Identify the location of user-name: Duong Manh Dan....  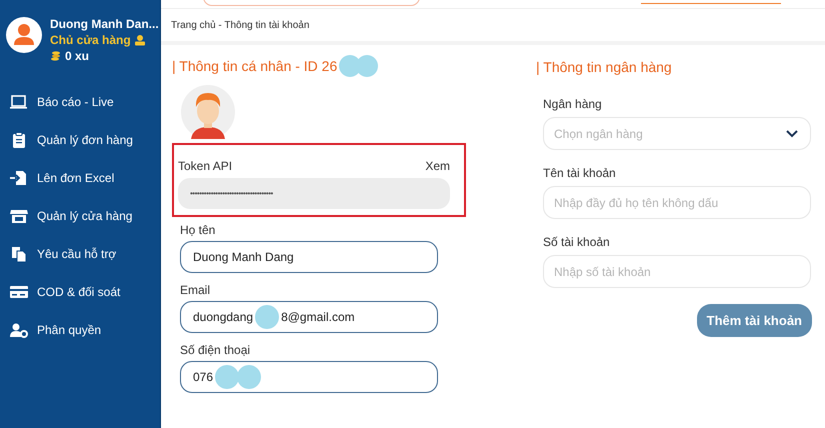
(104, 24).